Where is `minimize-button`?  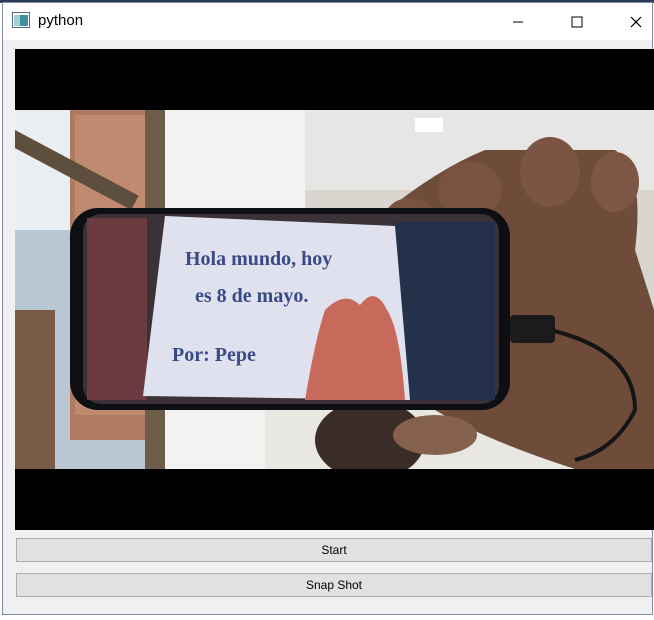
minimize-button is located at coordinates (518, 21).